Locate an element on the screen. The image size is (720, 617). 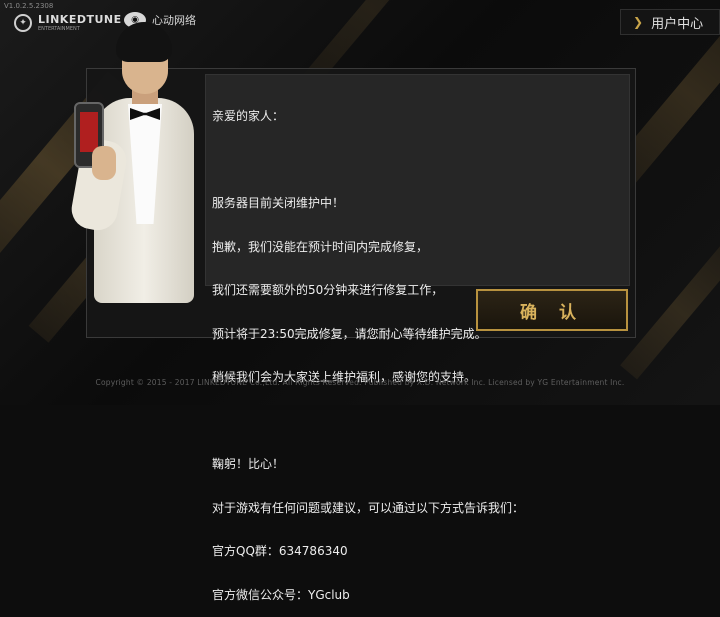
chevron-right-icon: ❯ is located at coordinates (638, 22).